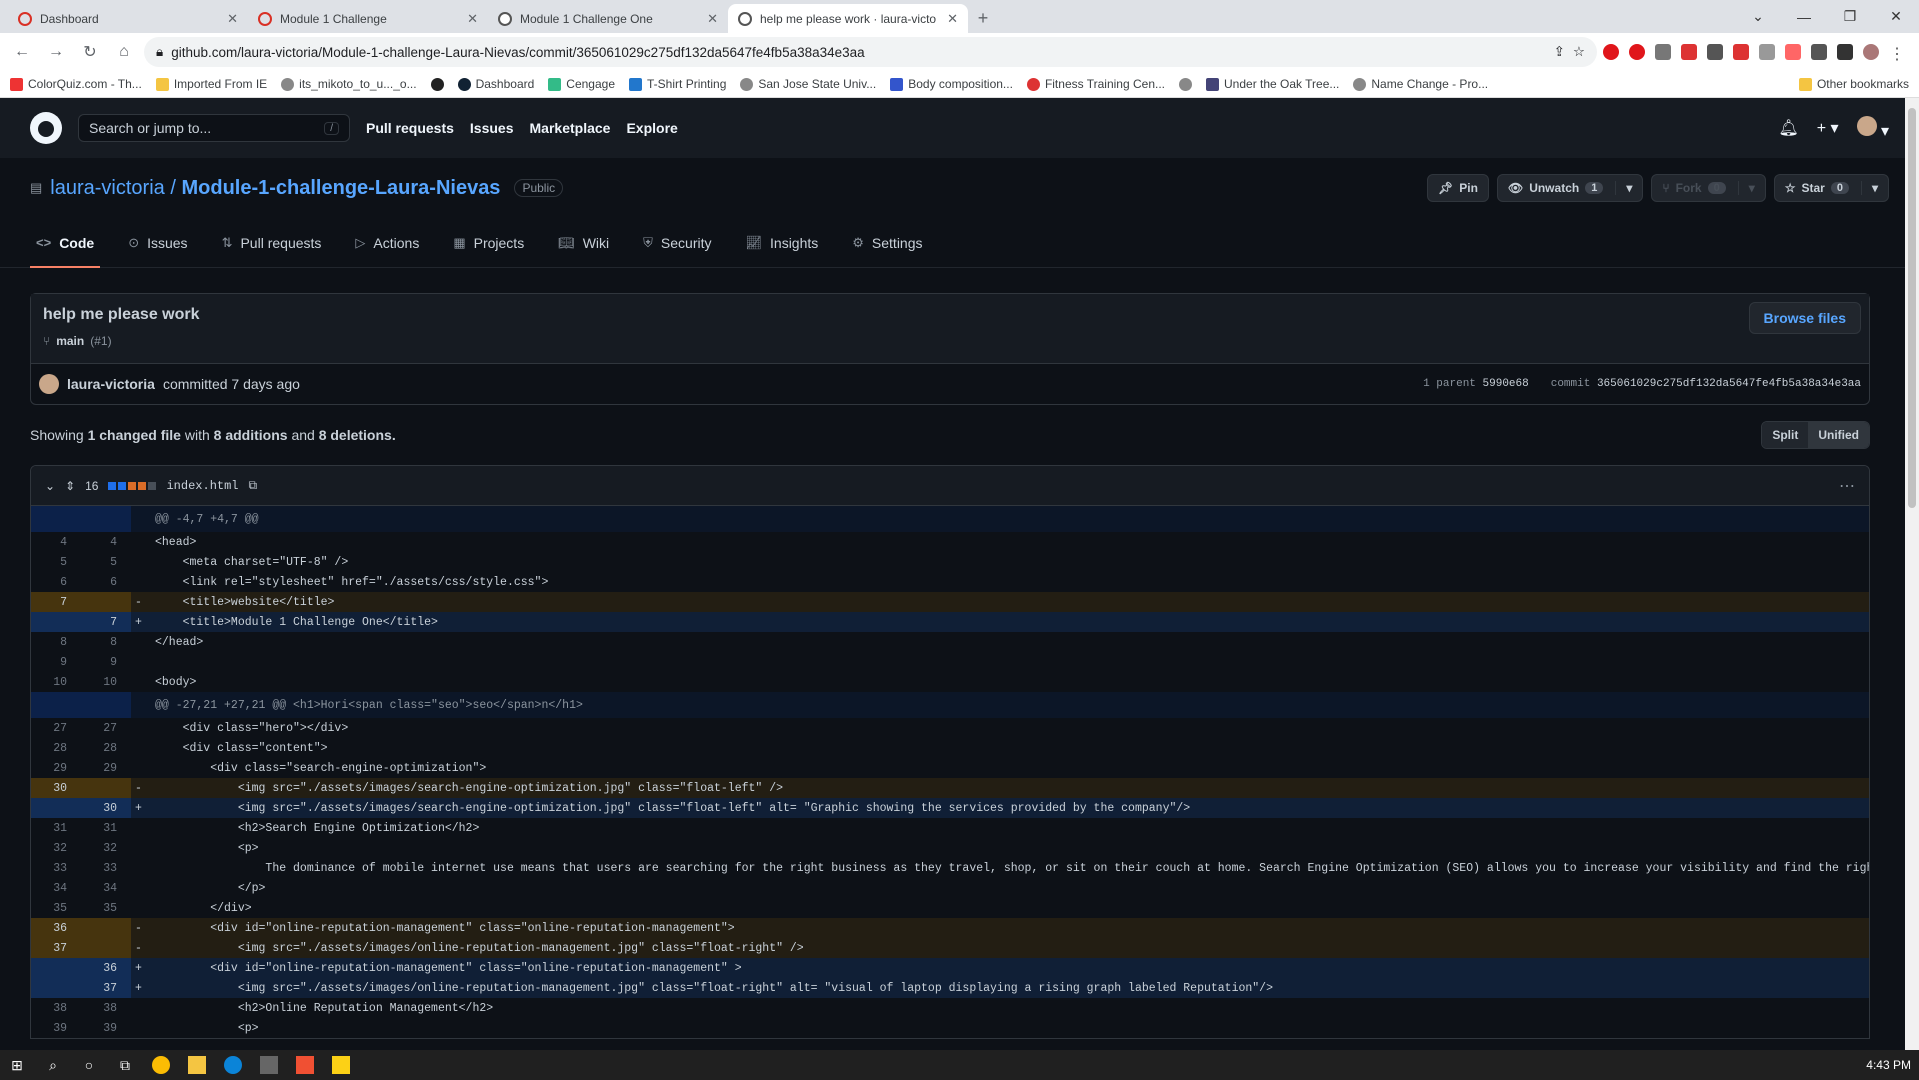 This screenshot has height=1080, width=1919. I want to click on new-line-number: 33, so click(106, 868).